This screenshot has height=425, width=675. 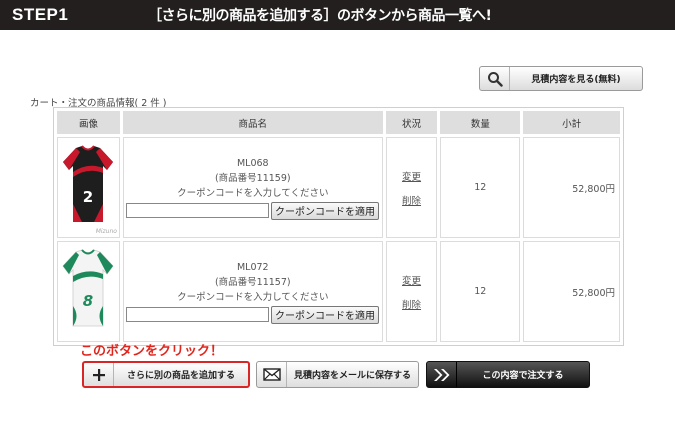 I want to click on product-code: ML068, so click(x=252, y=163).